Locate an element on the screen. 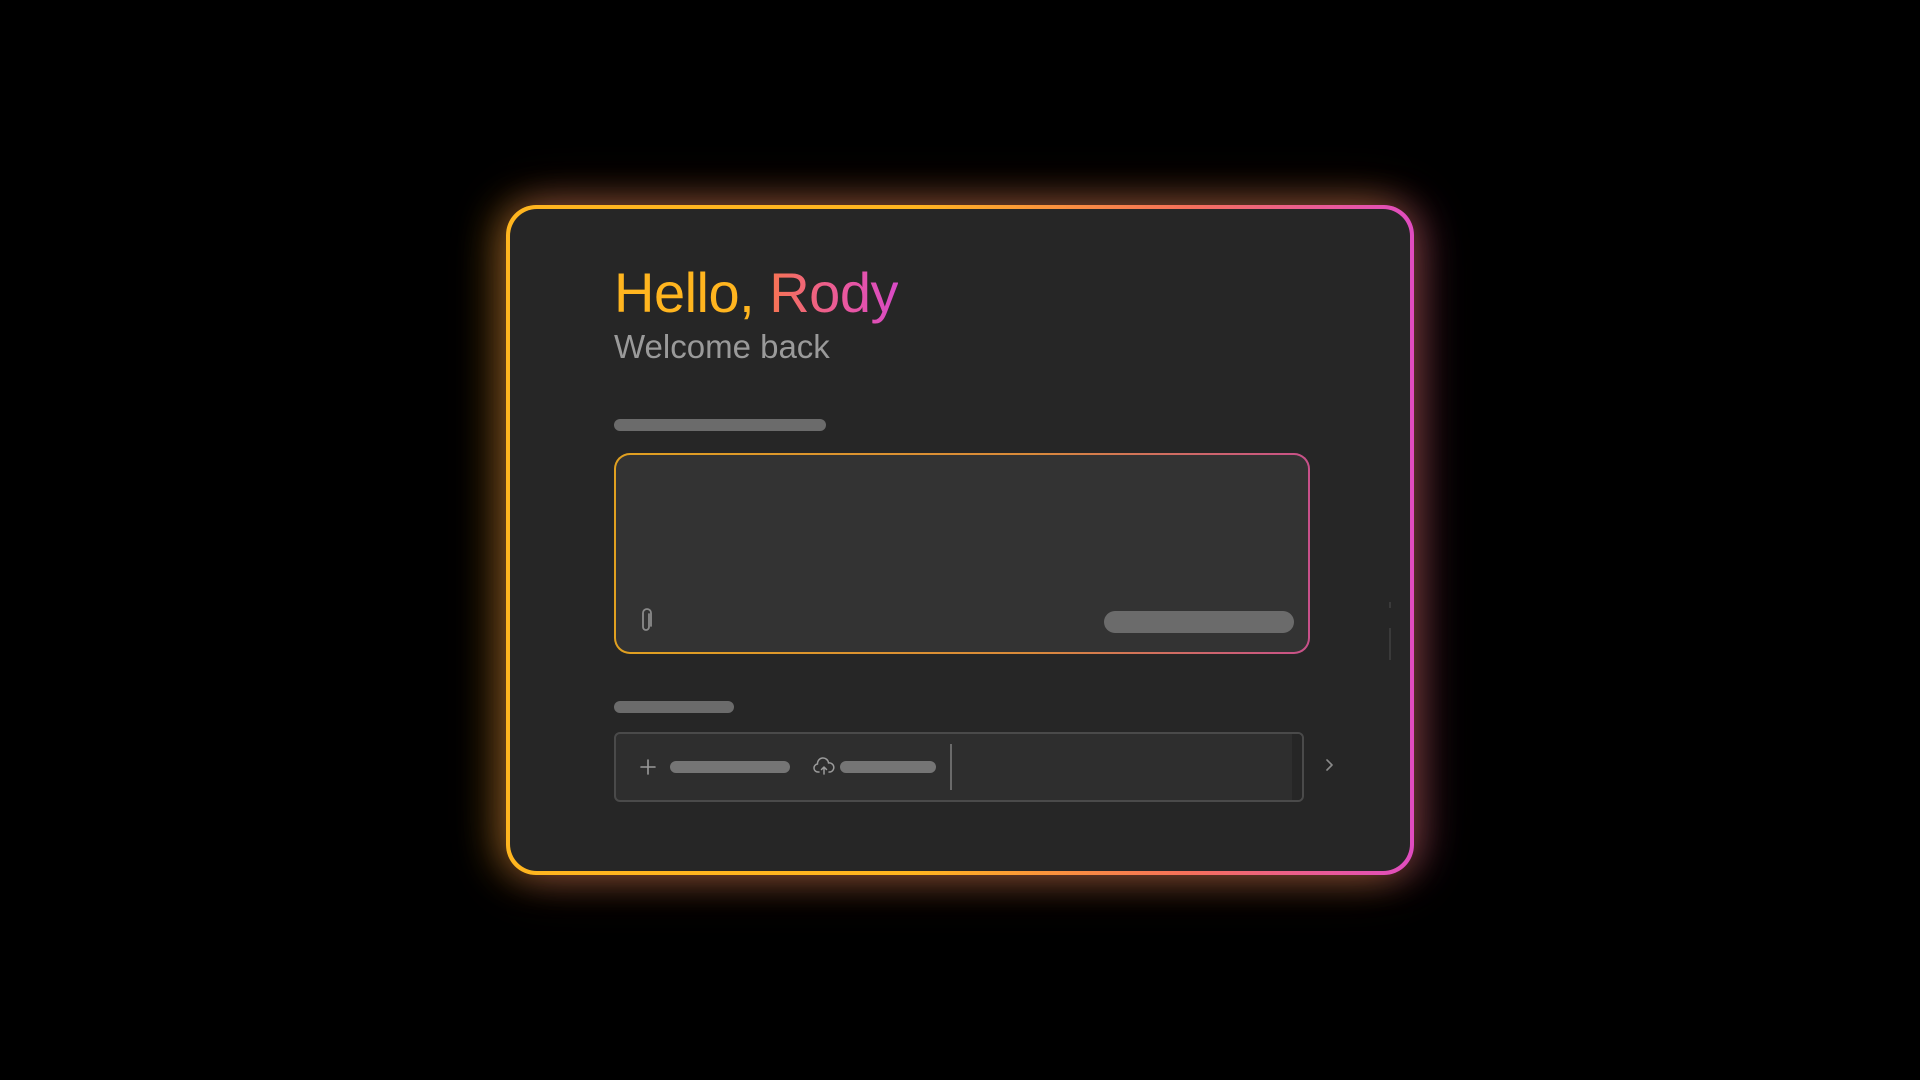 This screenshot has width=1920, height=1080. greeting-hello: Hello, is located at coordinates (684, 292).